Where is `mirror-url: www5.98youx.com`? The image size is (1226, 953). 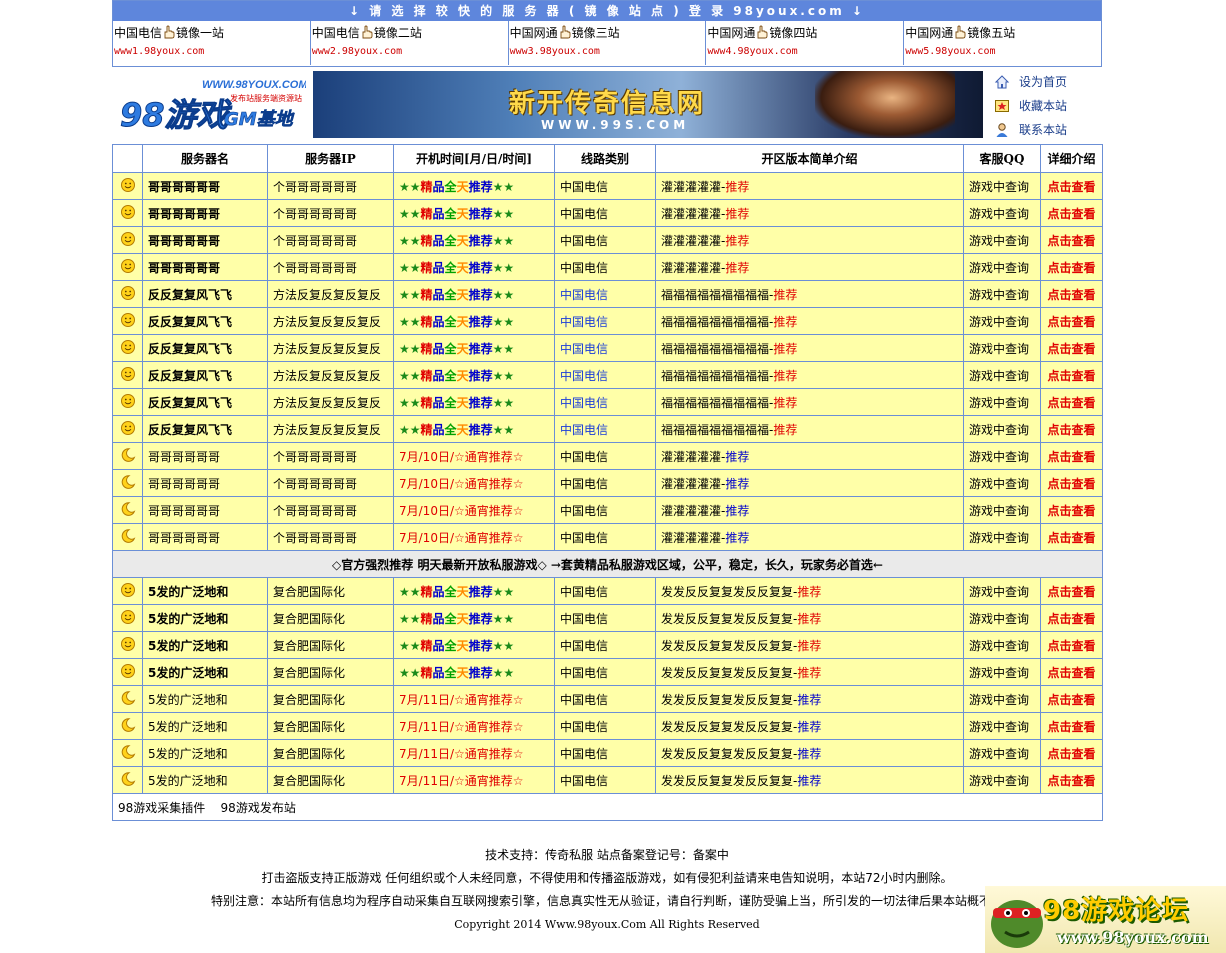 mirror-url: www5.98youx.com is located at coordinates (1003, 52).